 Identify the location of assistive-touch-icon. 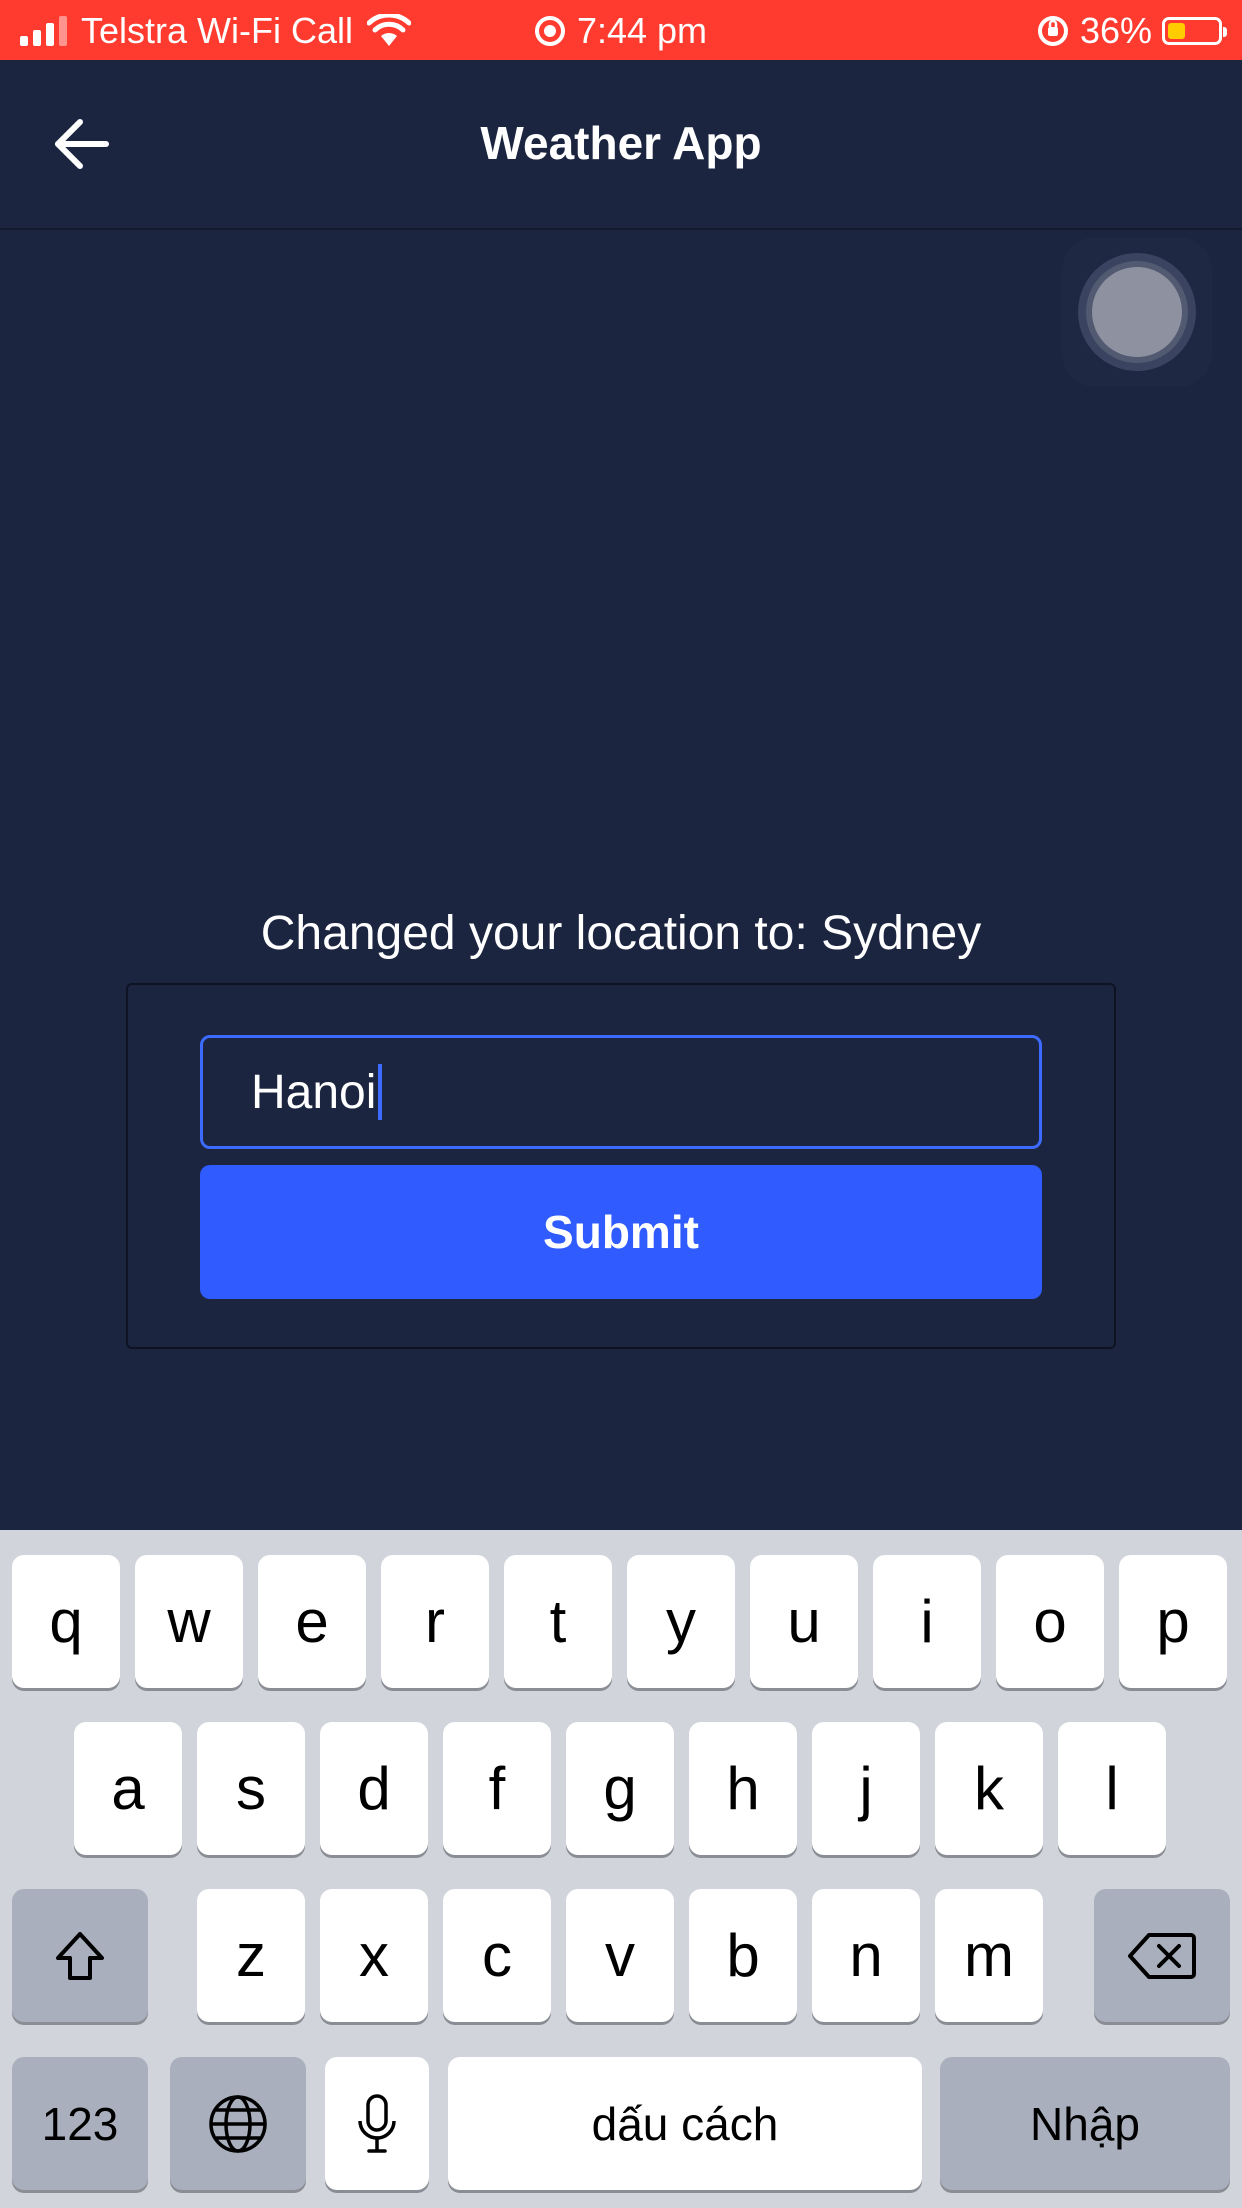
(1137, 312).